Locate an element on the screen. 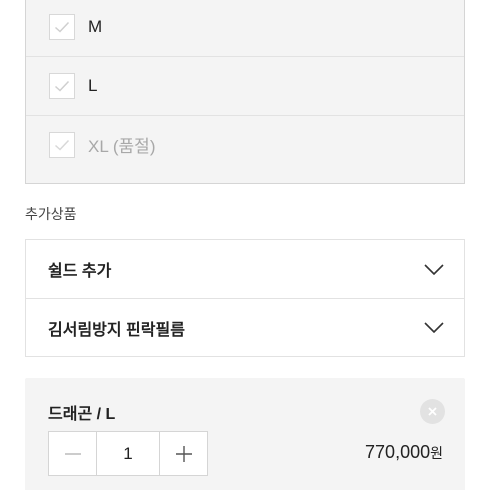 The width and height of the screenshot is (490, 490). minus-icon is located at coordinates (72, 453).